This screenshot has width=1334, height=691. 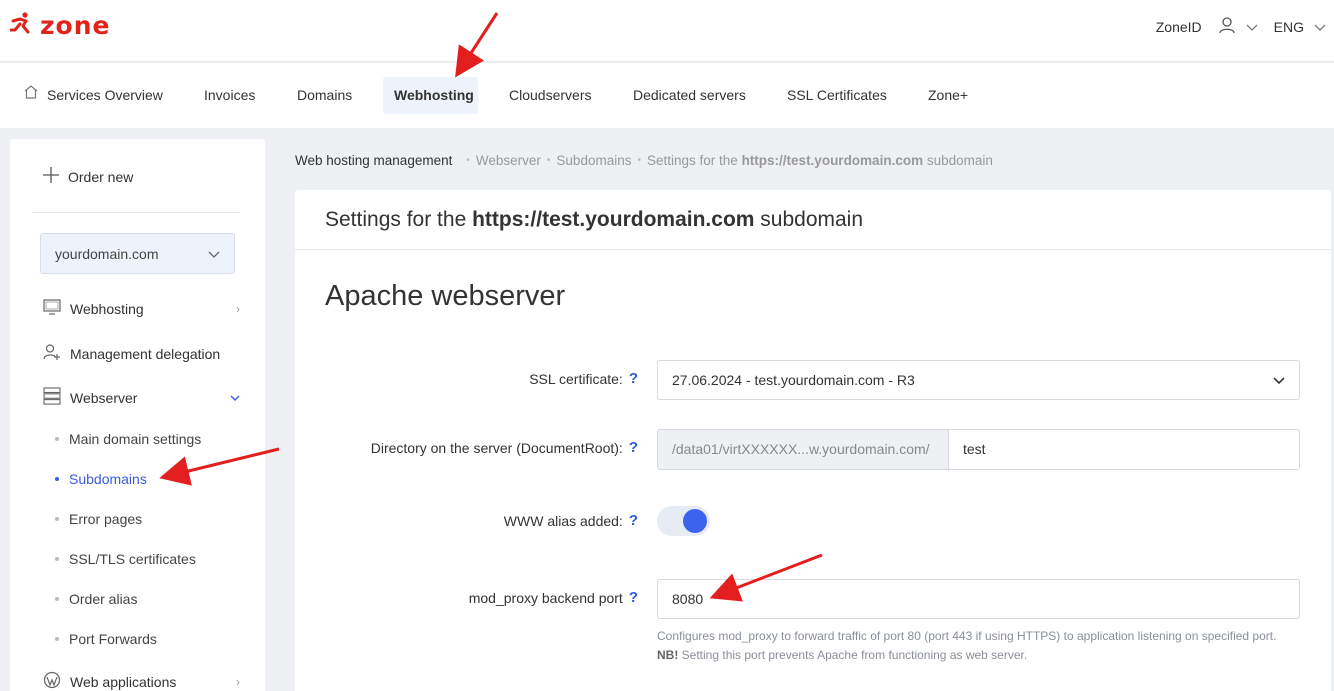 I want to click on mod-proxy-port-input: 8080, so click(x=978, y=599).